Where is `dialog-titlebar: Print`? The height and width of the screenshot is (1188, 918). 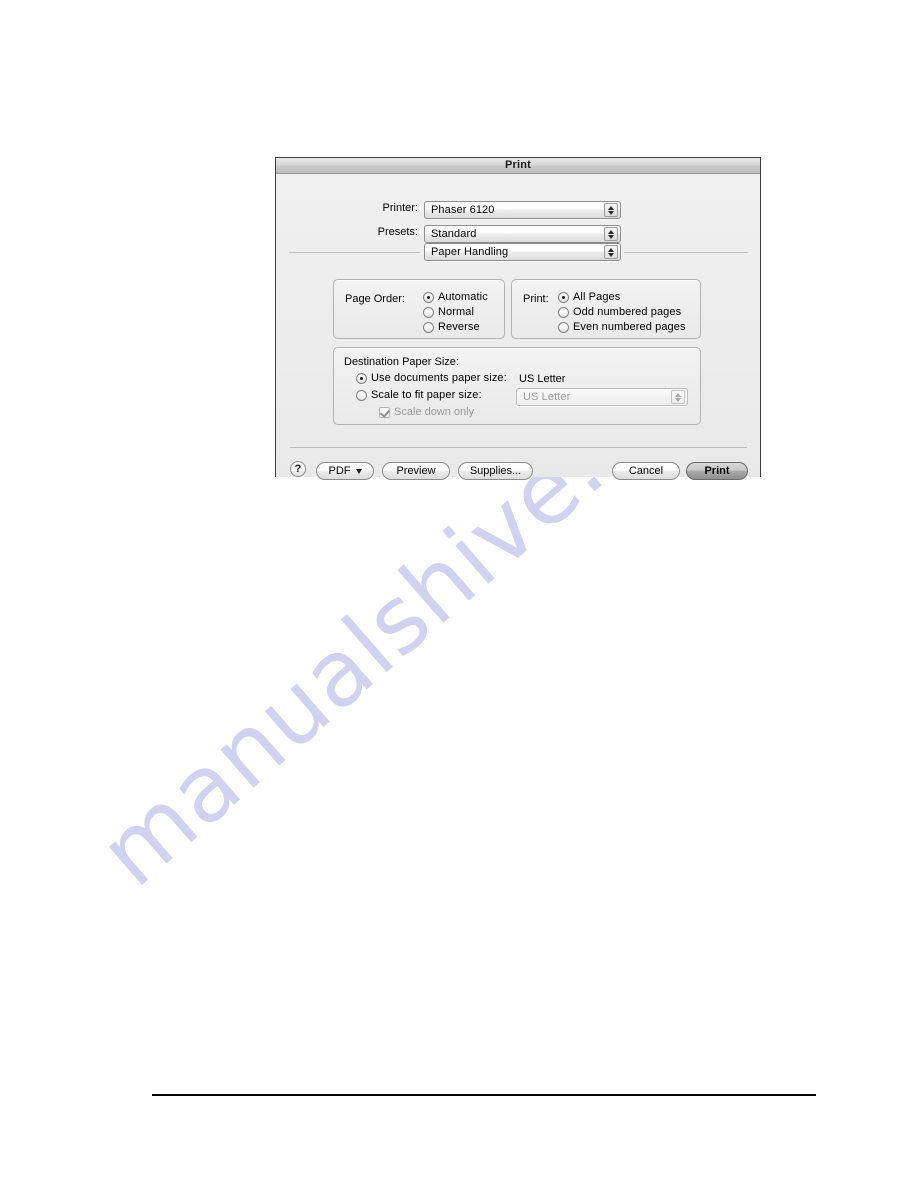 dialog-titlebar: Print is located at coordinates (518, 166).